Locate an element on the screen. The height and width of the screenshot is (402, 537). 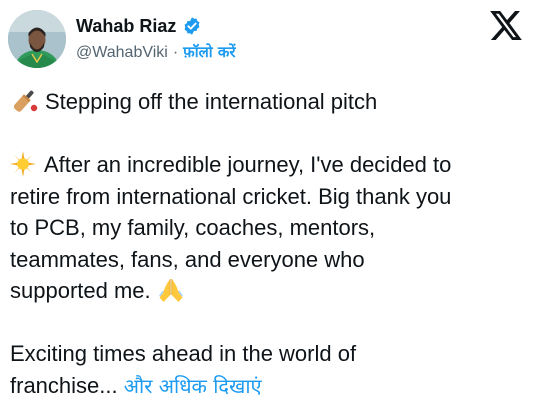
profile-photo is located at coordinates (37, 39).